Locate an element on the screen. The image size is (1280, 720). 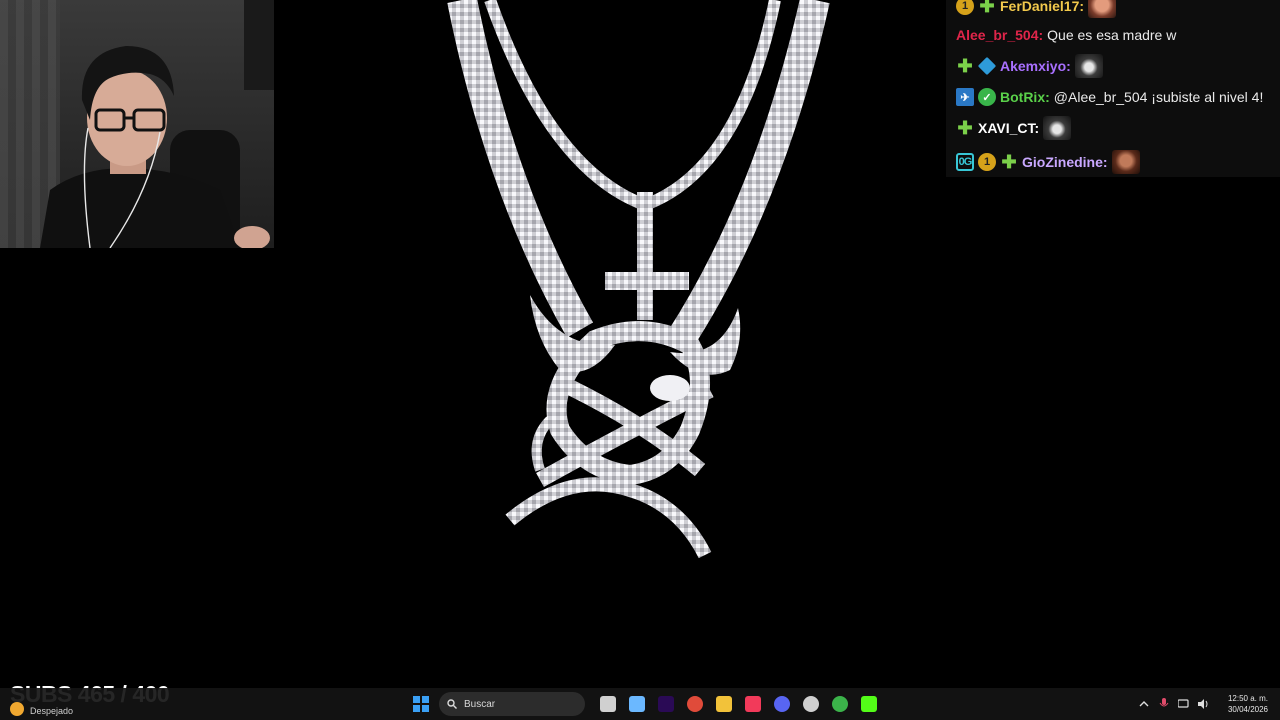
windows-start-icon-glyph is located at coordinates (420, 704).